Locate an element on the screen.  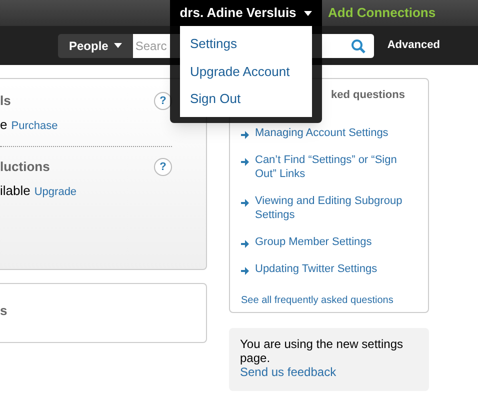
faq-heading: ked questions is located at coordinates (368, 95).